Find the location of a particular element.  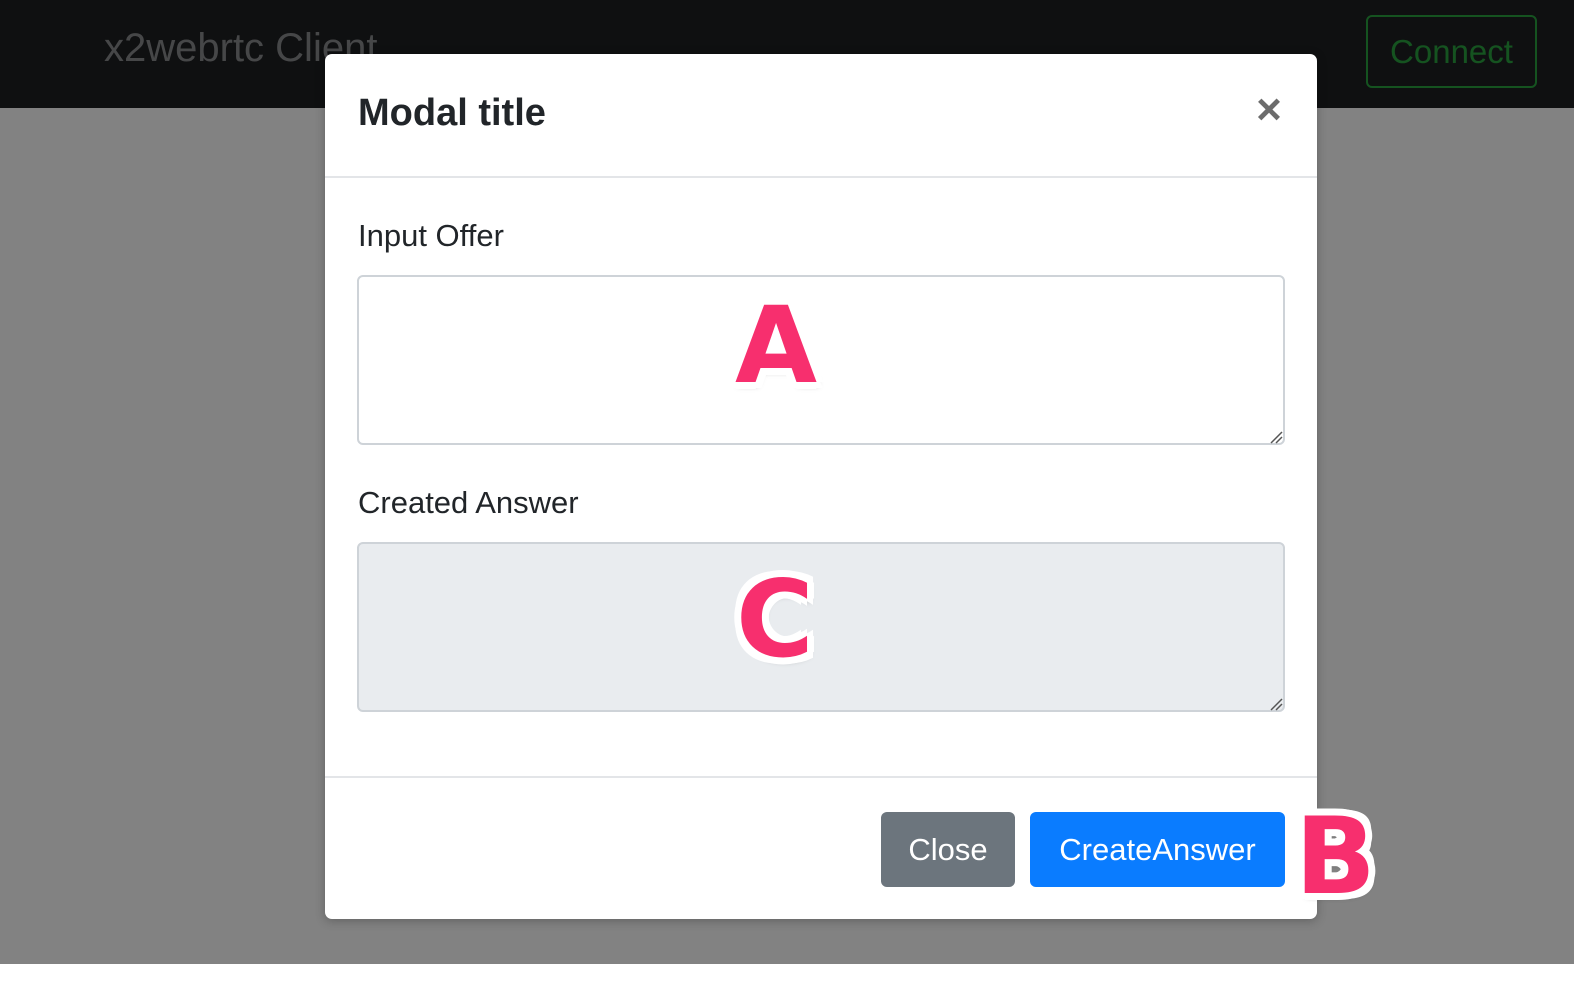

input-offer-textarea is located at coordinates (821, 360).